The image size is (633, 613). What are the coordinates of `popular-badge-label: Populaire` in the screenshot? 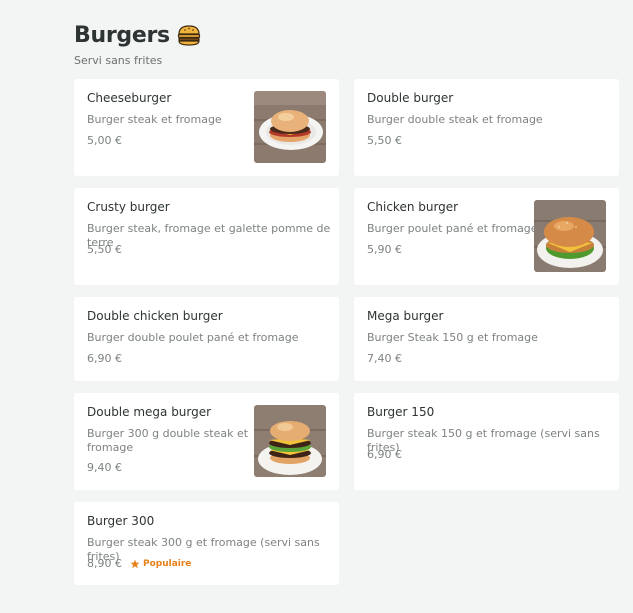 It's located at (167, 563).